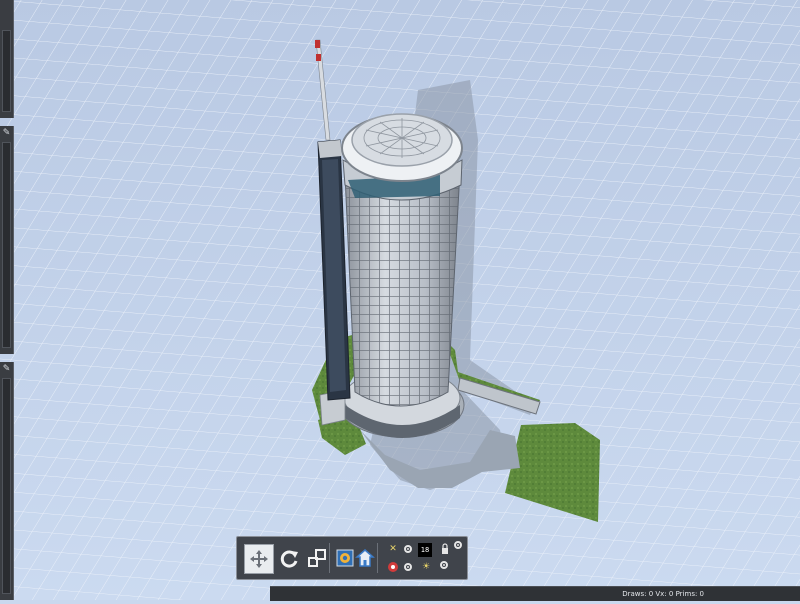  I want to click on status-bar: Draws: 0 Vx: 0 Prims: 0, so click(535, 593).